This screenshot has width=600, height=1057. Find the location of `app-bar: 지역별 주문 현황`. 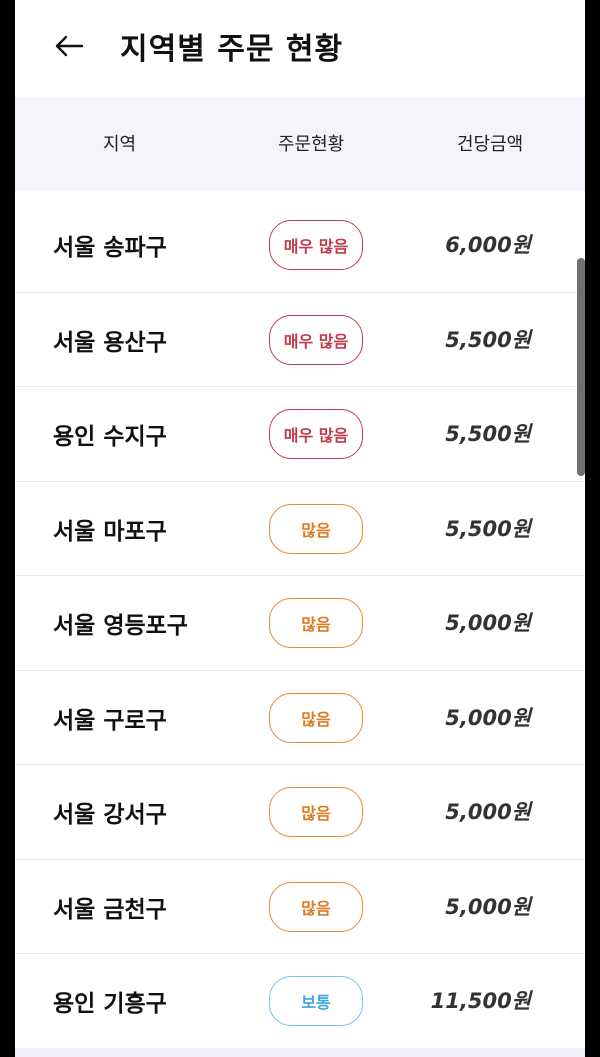

app-bar: 지역별 주문 현황 is located at coordinates (300, 49).